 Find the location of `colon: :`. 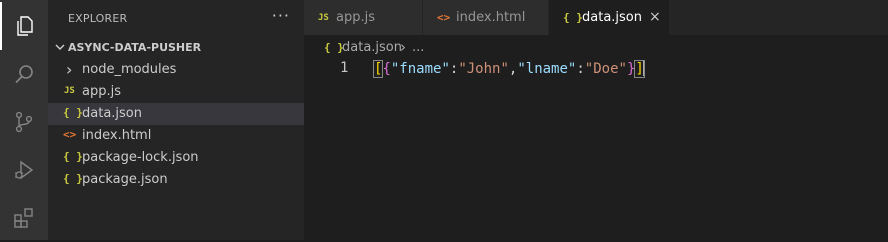

colon: : is located at coordinates (580, 69).